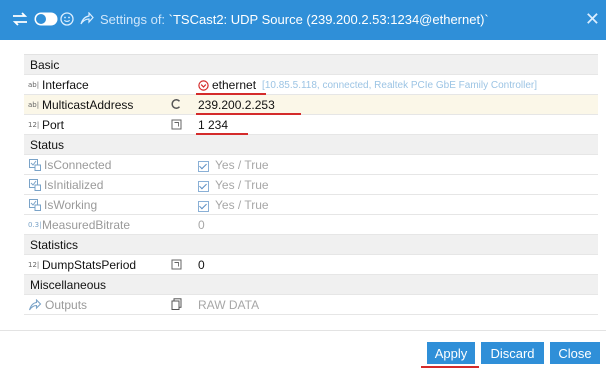  I want to click on property-name: IsWorking, so click(62, 205).